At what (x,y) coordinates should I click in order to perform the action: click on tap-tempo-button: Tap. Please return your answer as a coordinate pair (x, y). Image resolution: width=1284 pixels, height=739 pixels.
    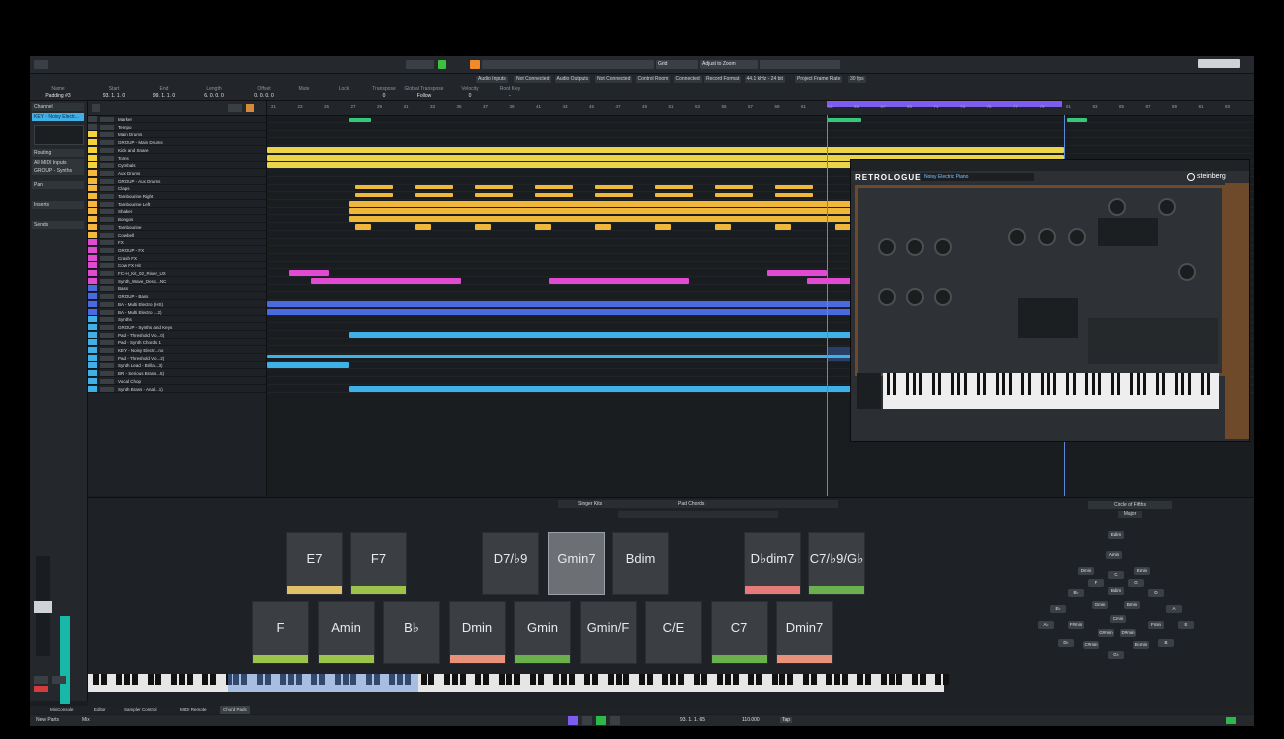
    Looking at the image, I should click on (786, 720).